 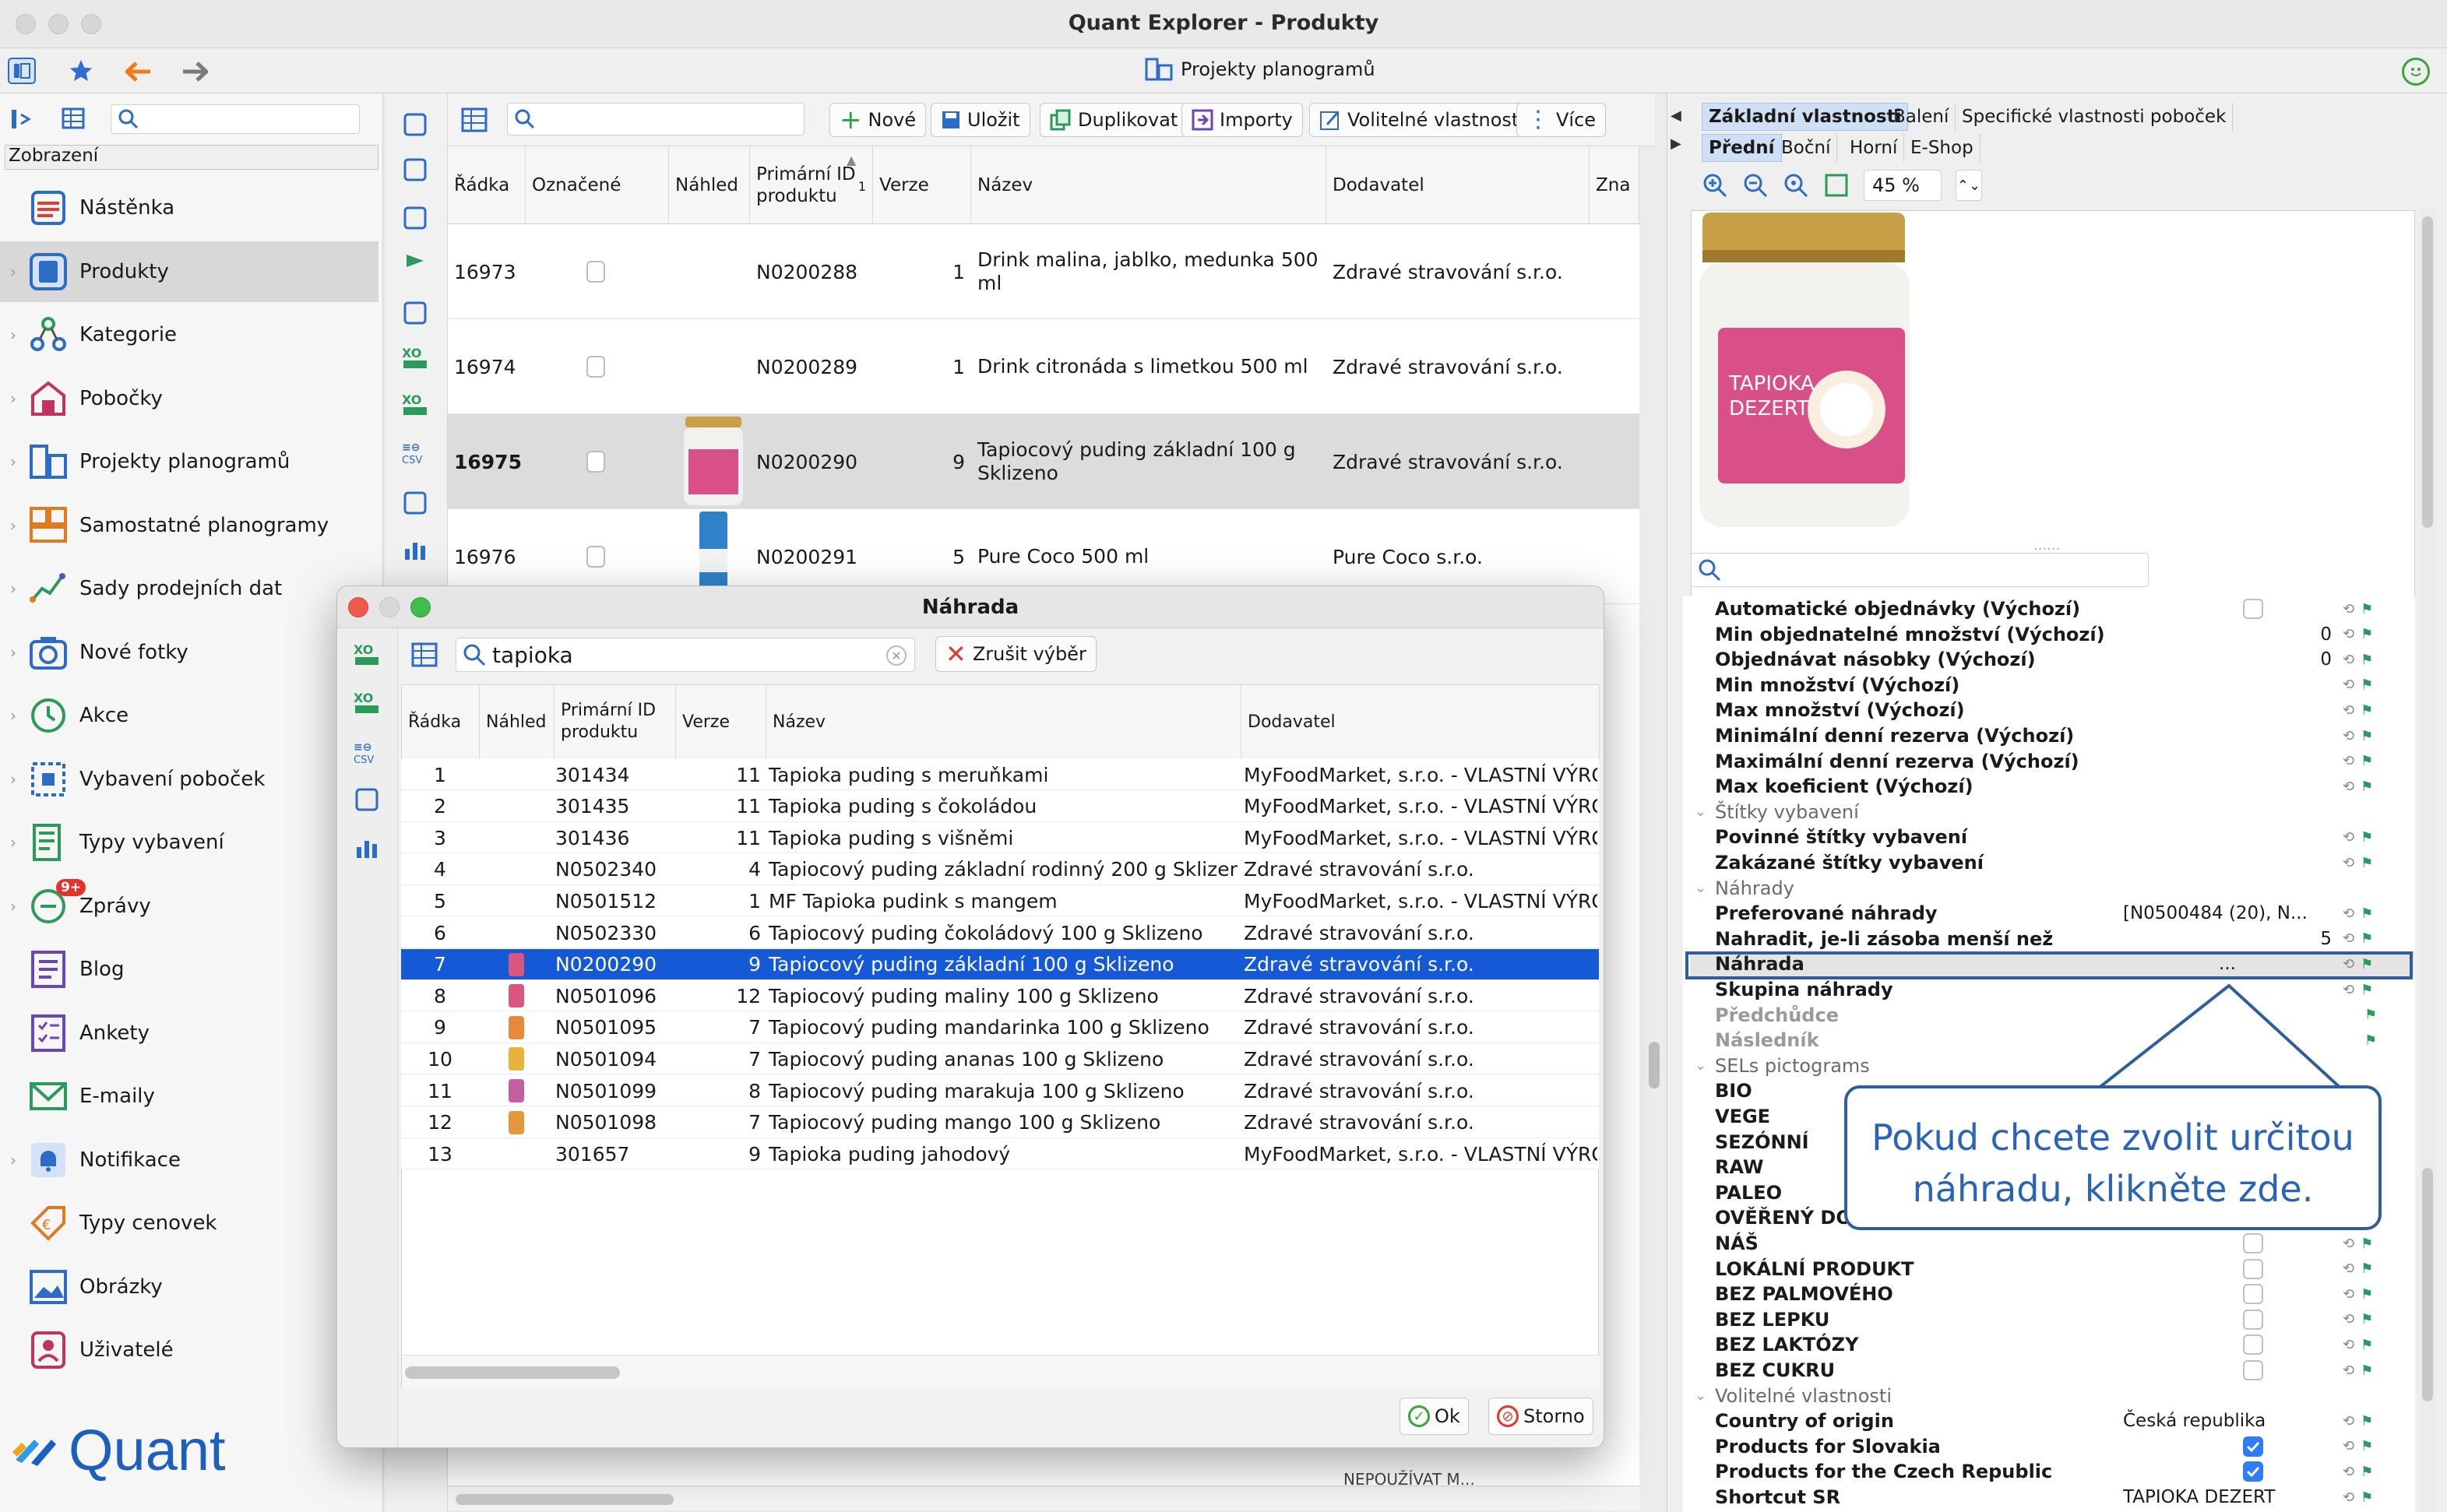 I want to click on excel-import-icon: XO, so click(x=415, y=405).